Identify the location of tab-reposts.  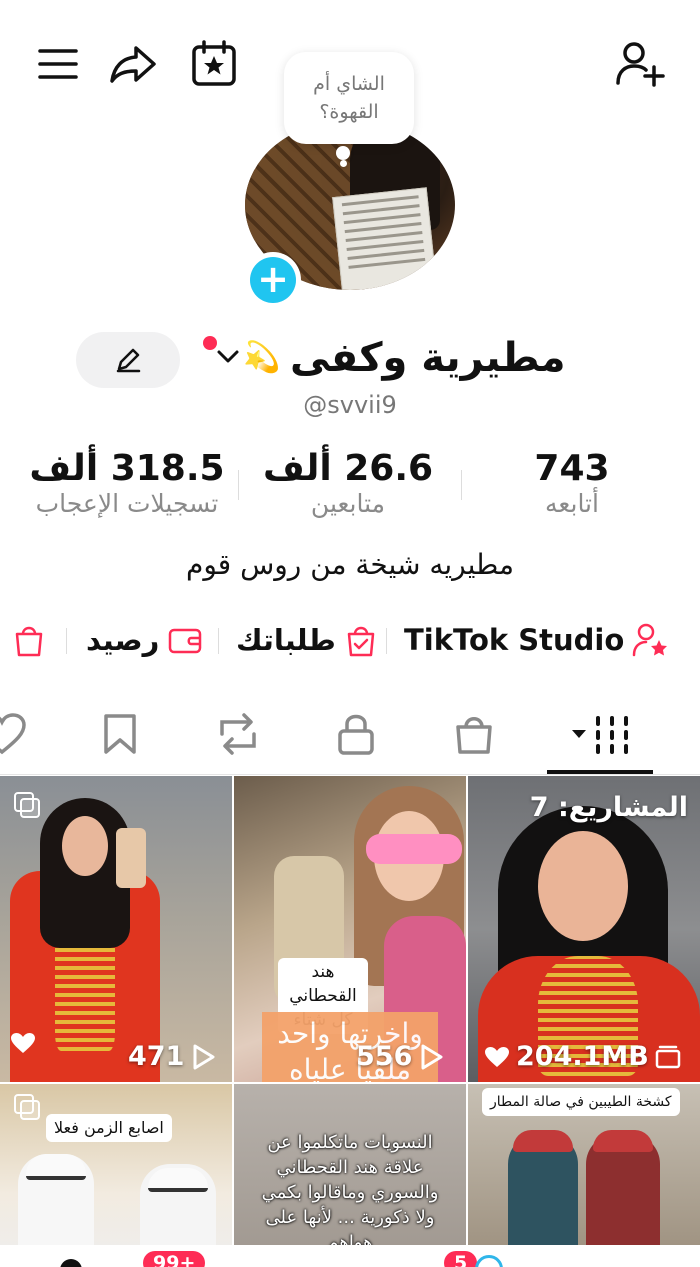
(238, 734).